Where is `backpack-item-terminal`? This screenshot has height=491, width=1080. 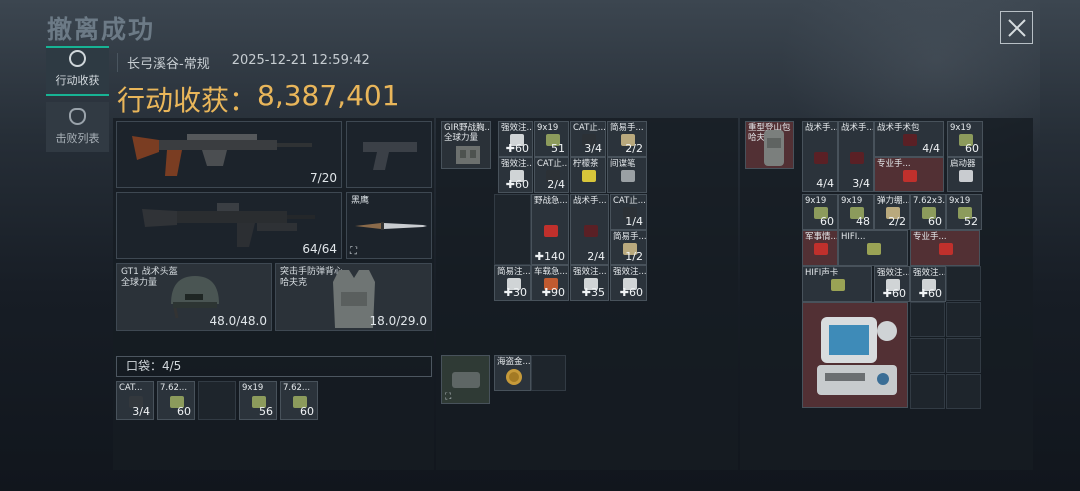
backpack-item-terminal is located at coordinates (855, 355).